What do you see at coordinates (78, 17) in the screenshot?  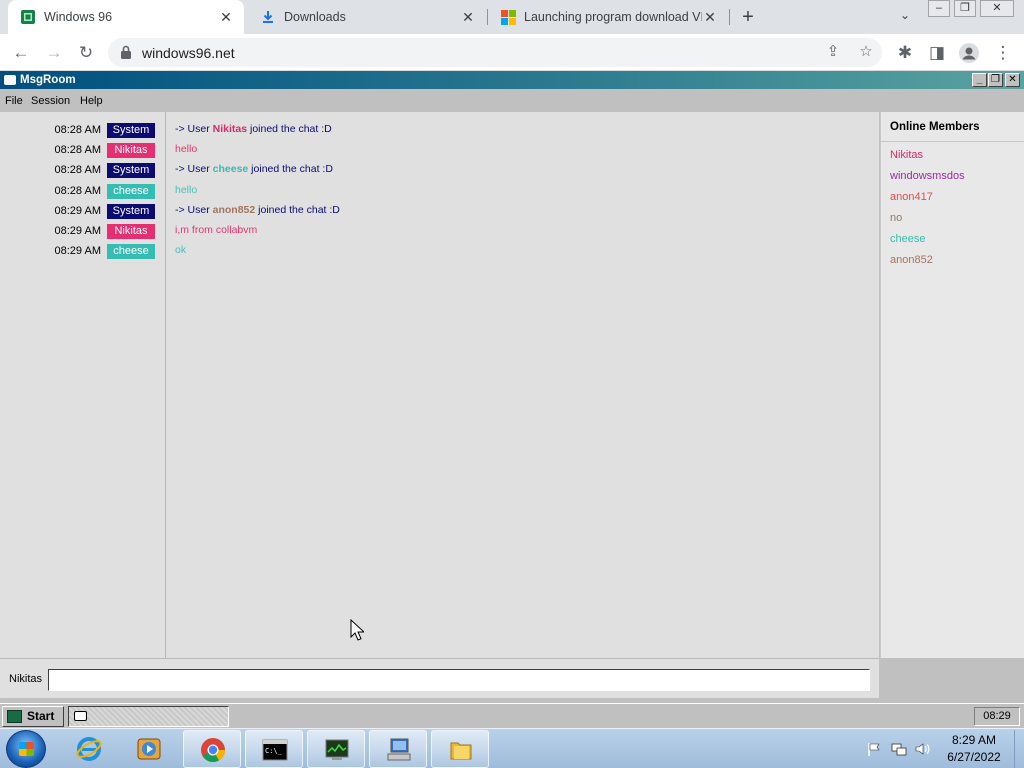 I see `tab-title: Windows 96` at bounding box center [78, 17].